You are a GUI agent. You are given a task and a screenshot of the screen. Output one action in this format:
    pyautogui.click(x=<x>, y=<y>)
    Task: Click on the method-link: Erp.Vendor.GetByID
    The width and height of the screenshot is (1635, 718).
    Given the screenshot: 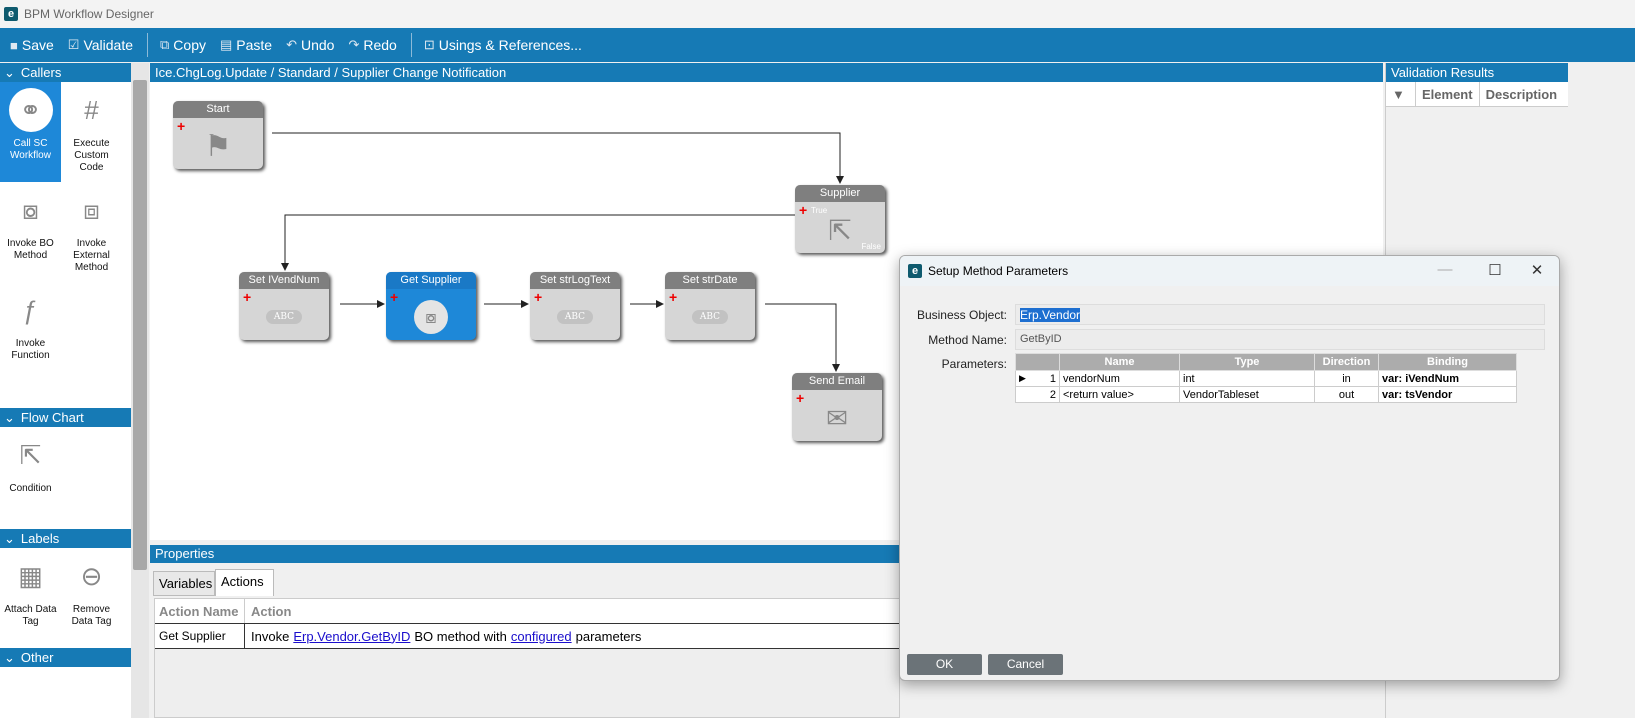 What is the action you would take?
    pyautogui.click(x=351, y=636)
    